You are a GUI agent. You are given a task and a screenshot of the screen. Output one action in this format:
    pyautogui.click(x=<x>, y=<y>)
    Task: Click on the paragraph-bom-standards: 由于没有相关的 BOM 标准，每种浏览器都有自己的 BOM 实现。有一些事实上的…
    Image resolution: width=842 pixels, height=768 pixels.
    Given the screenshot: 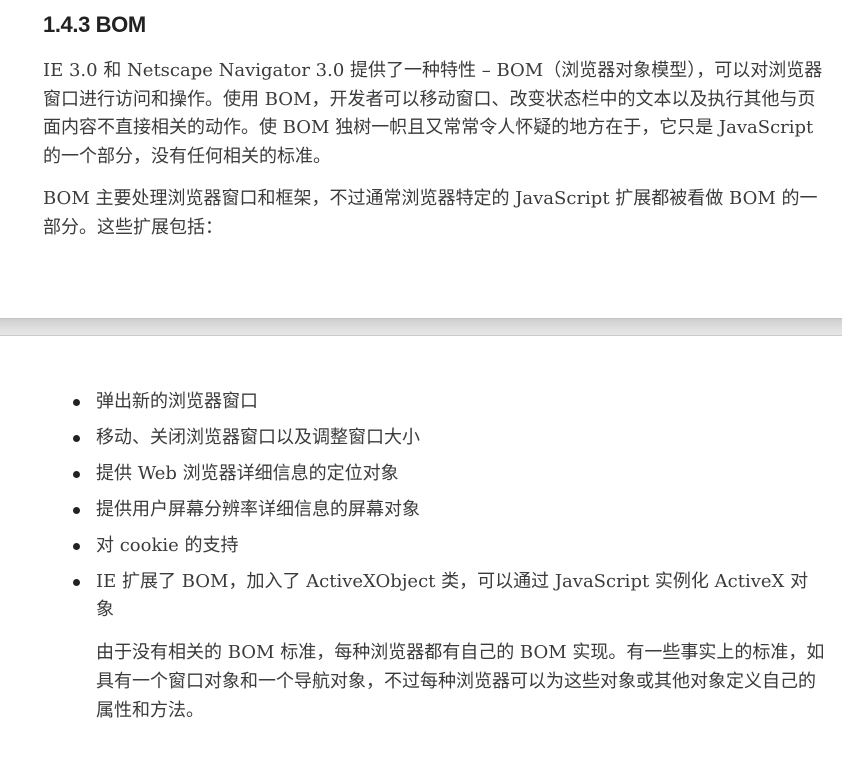 What is the action you would take?
    pyautogui.click(x=460, y=681)
    